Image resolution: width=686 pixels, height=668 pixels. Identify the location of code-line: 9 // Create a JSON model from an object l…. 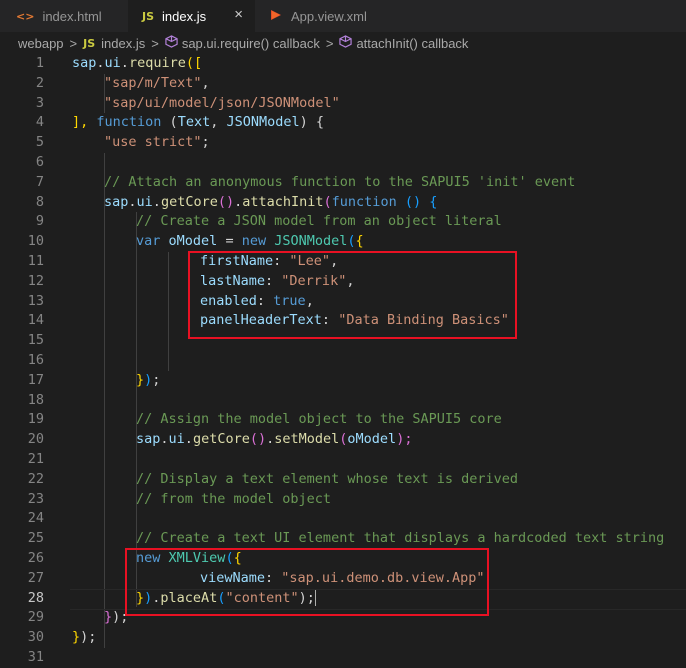
(343, 222).